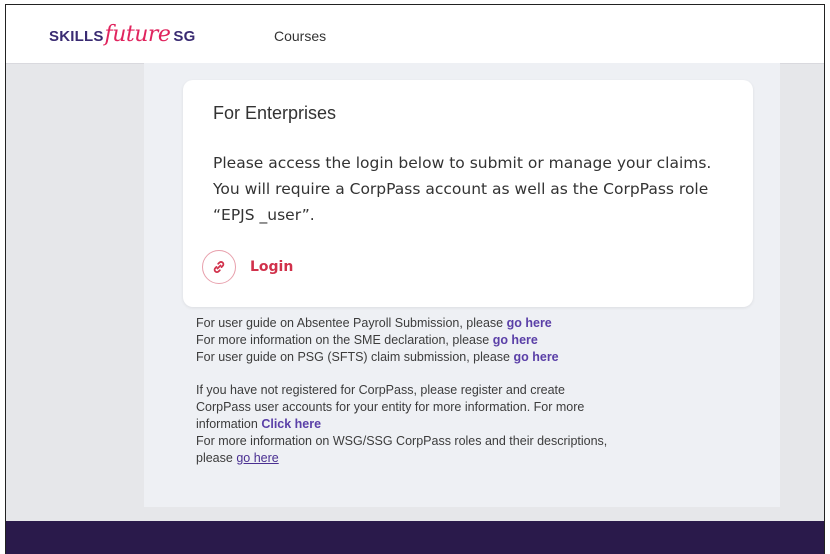 This screenshot has height=554, width=830. What do you see at coordinates (300, 36) in the screenshot?
I see `nav-courses-link: Courses` at bounding box center [300, 36].